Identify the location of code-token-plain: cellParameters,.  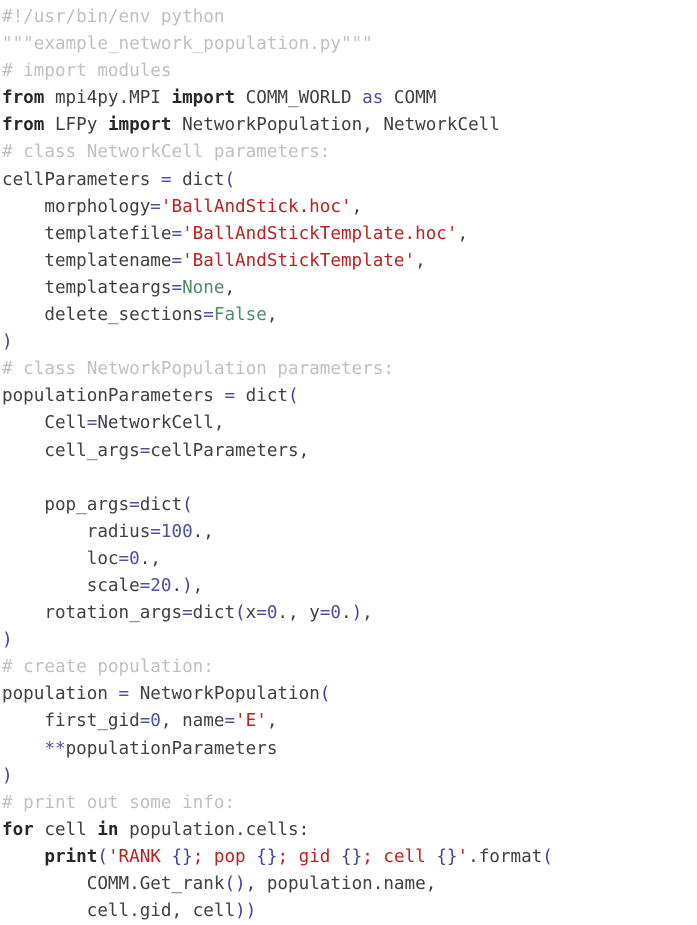
(230, 450).